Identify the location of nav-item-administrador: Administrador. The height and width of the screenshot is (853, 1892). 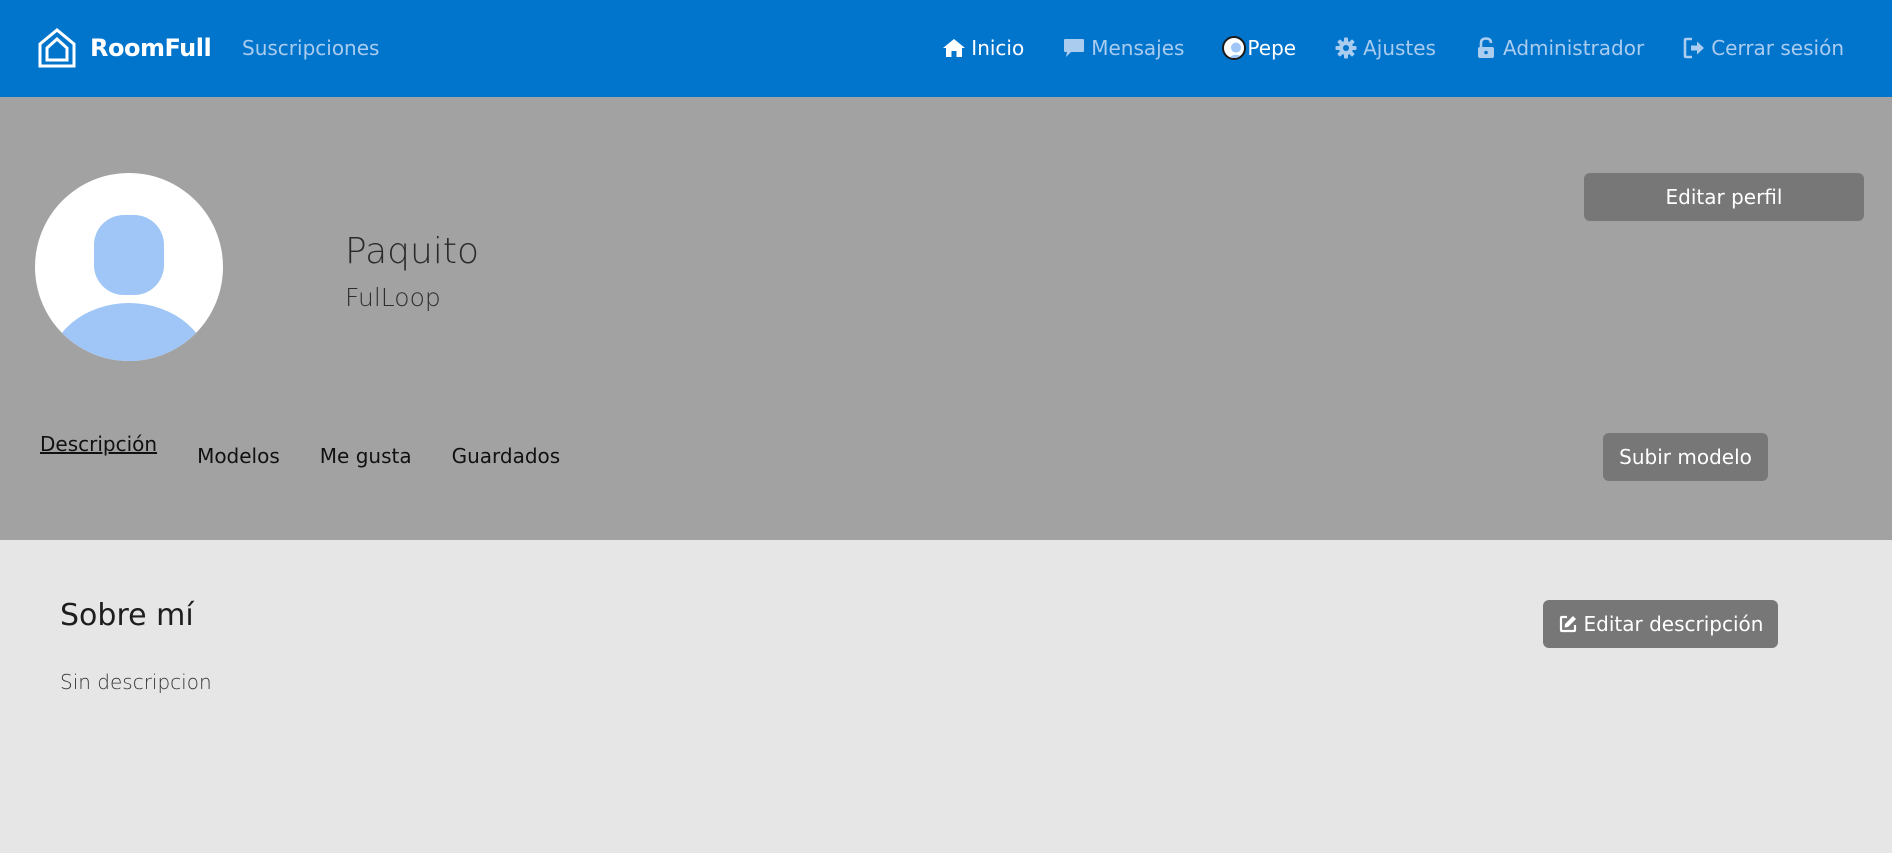
(1559, 48).